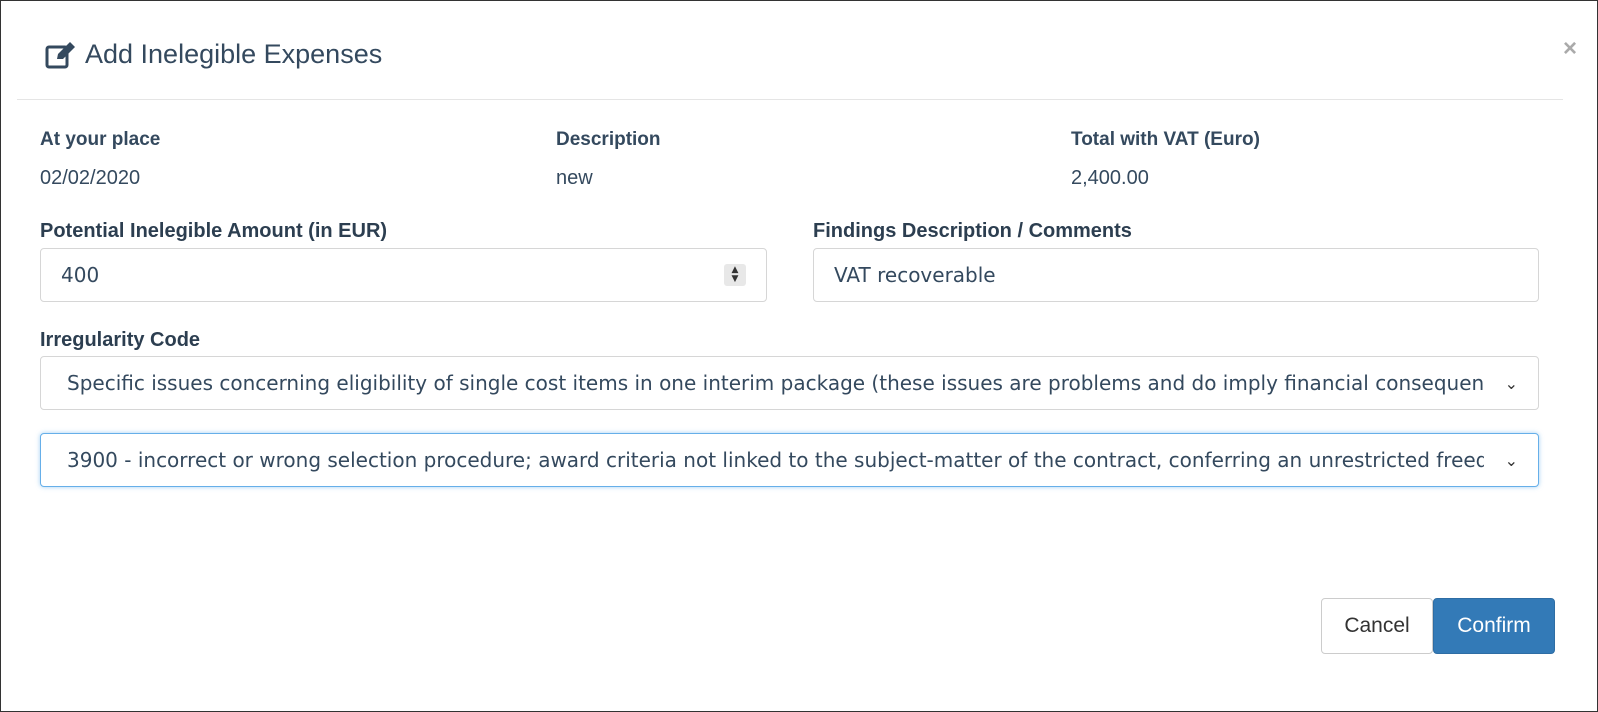 The height and width of the screenshot is (712, 1598). Describe the element at coordinates (1494, 626) in the screenshot. I see `confirm-button: Confirm` at that location.